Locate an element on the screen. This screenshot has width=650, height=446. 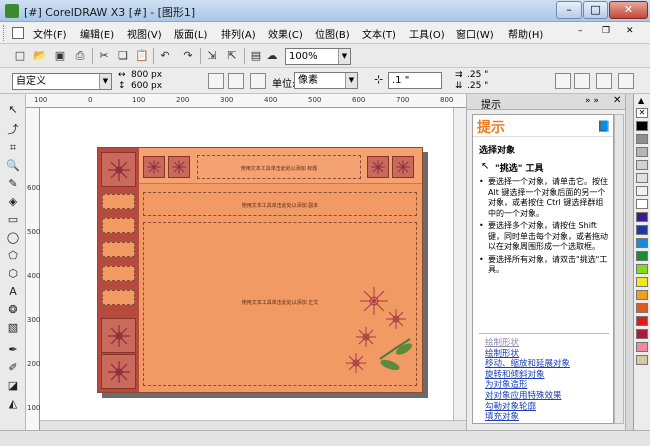
menu-tools: 工具(O) is located at coordinates (427, 33).